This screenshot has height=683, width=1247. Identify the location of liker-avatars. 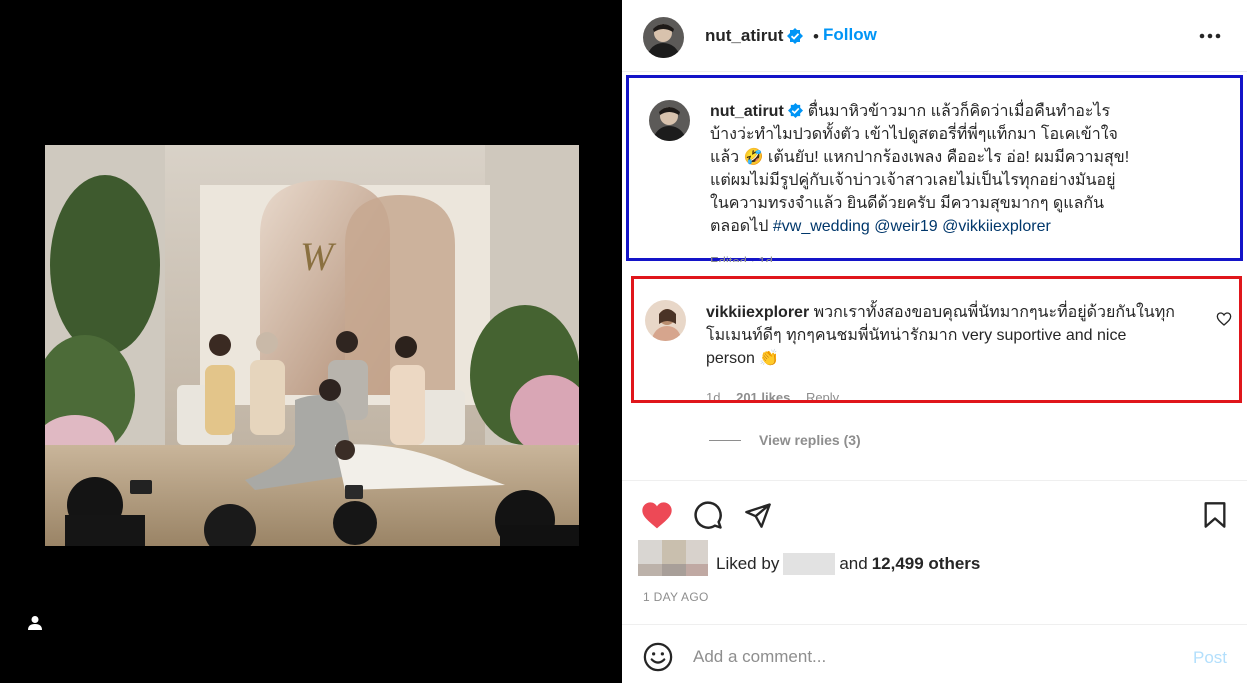
(674, 558).